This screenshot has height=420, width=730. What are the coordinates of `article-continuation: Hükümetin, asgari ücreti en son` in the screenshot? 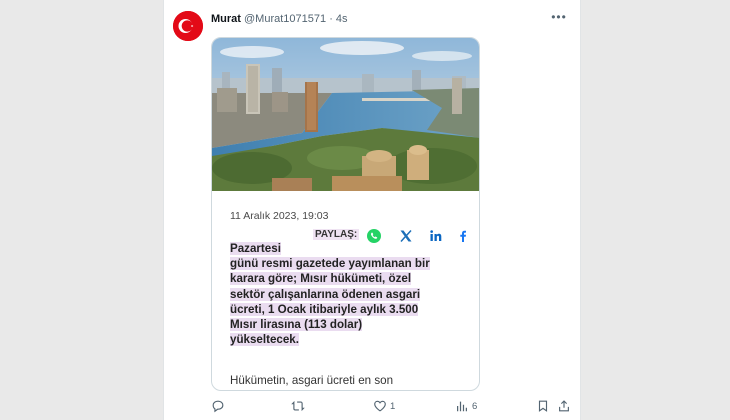 It's located at (312, 380).